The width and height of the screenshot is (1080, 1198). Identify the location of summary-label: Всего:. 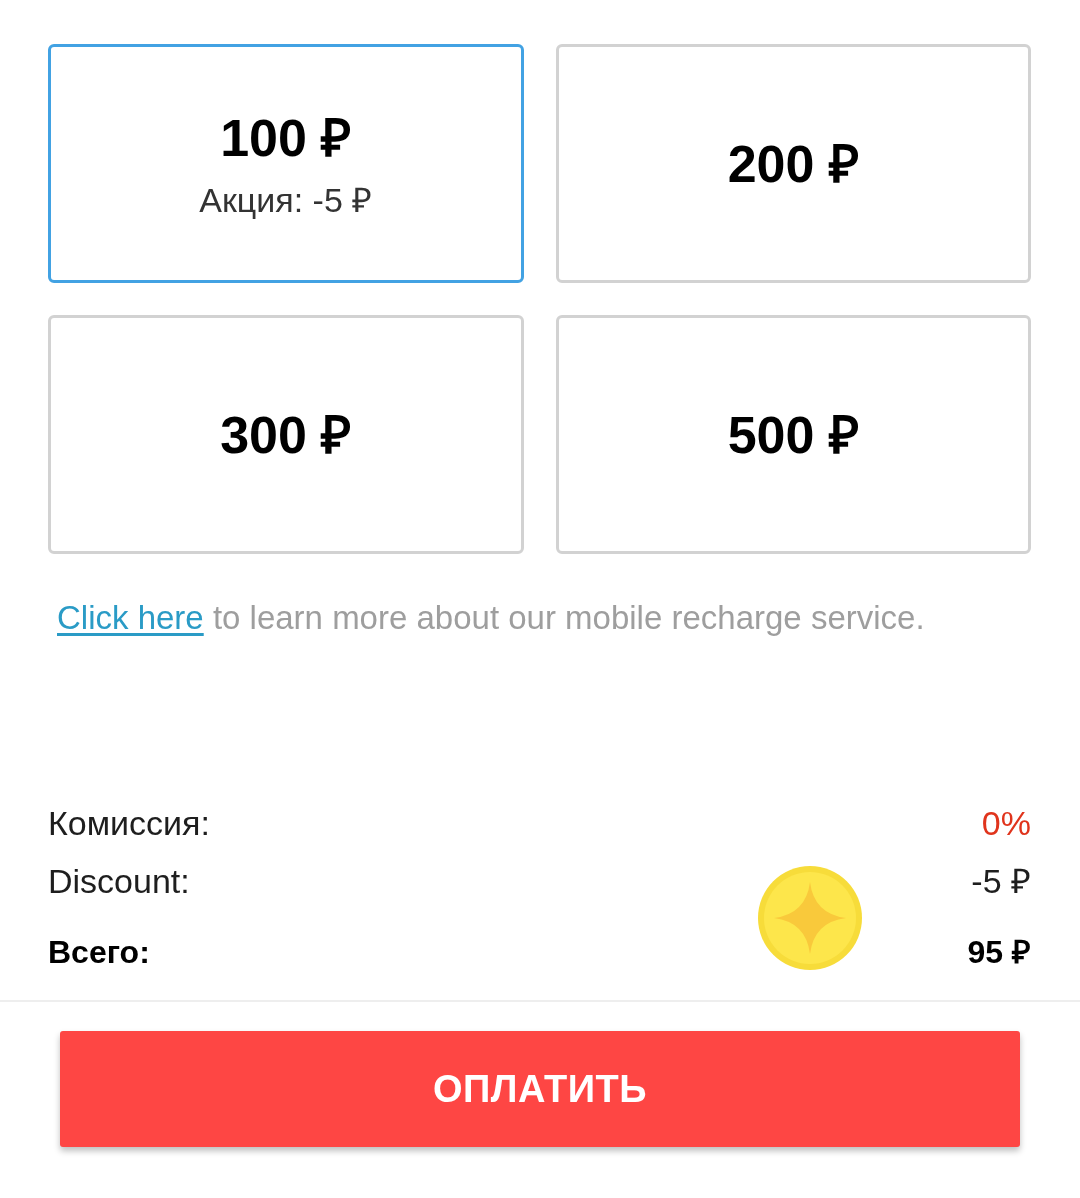
(99, 952).